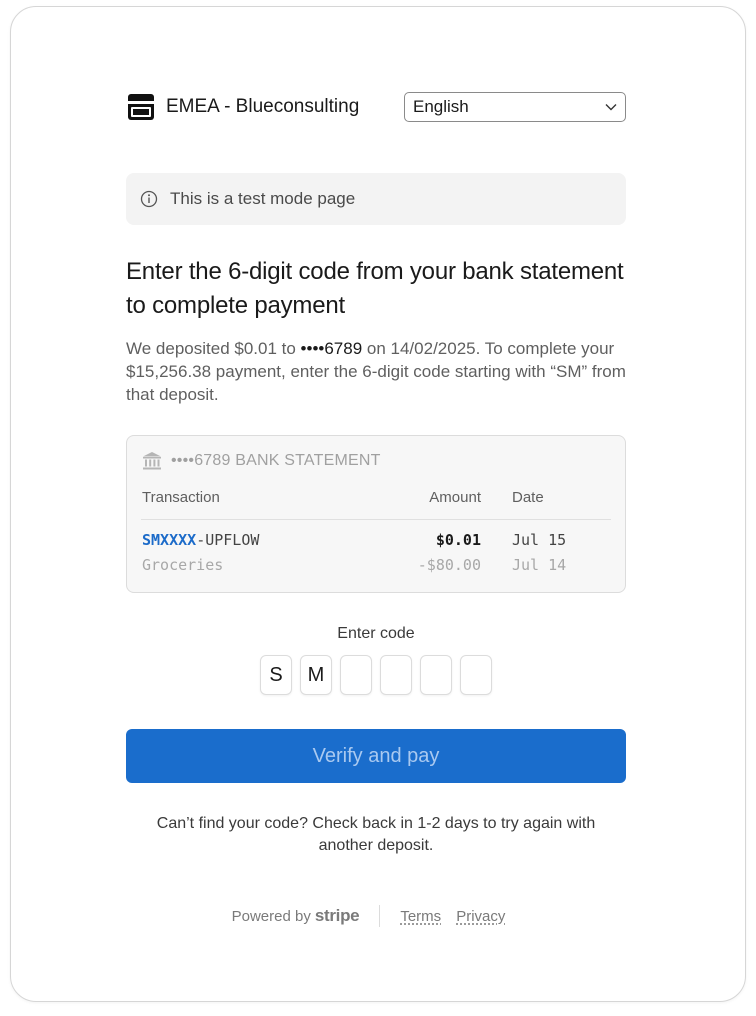  Describe the element at coordinates (316, 675) in the screenshot. I see `code-digit-2: M` at that location.